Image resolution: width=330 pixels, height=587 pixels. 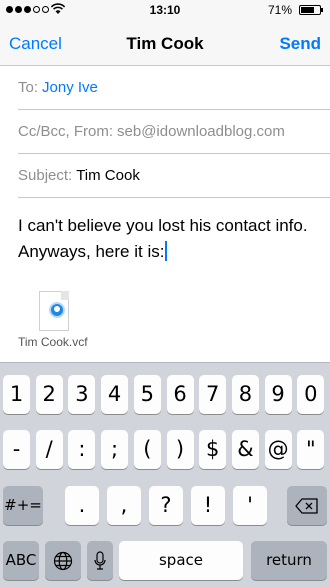 What do you see at coordinates (174, 88) in the screenshot?
I see `to-field: To: Jony Ive` at bounding box center [174, 88].